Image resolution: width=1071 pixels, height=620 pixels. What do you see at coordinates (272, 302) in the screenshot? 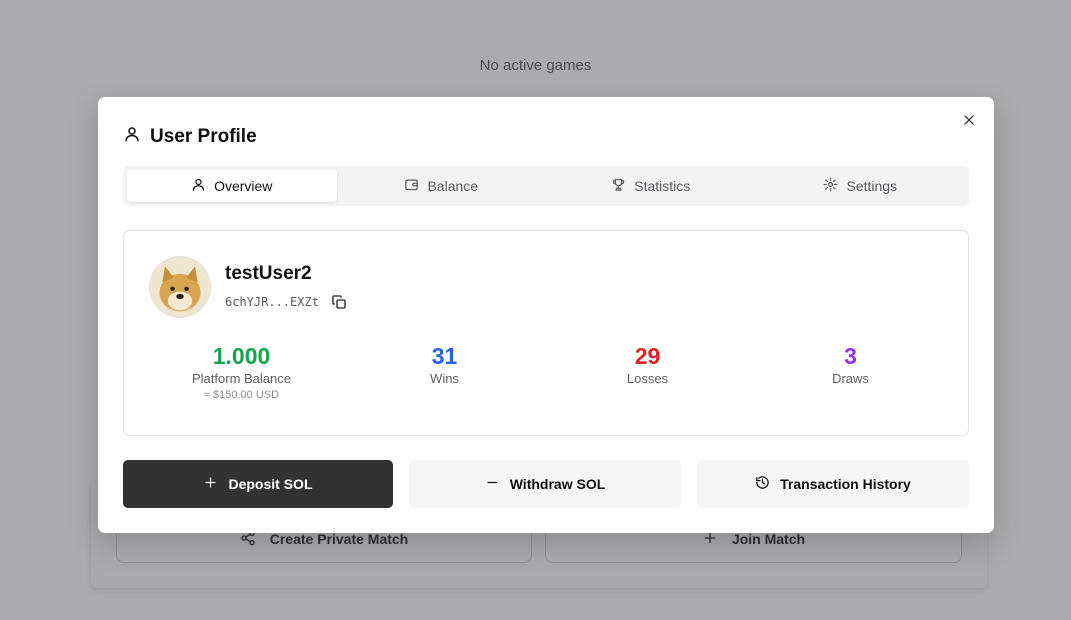
I see `wallet-address: 6chYJR...EXZt` at bounding box center [272, 302].